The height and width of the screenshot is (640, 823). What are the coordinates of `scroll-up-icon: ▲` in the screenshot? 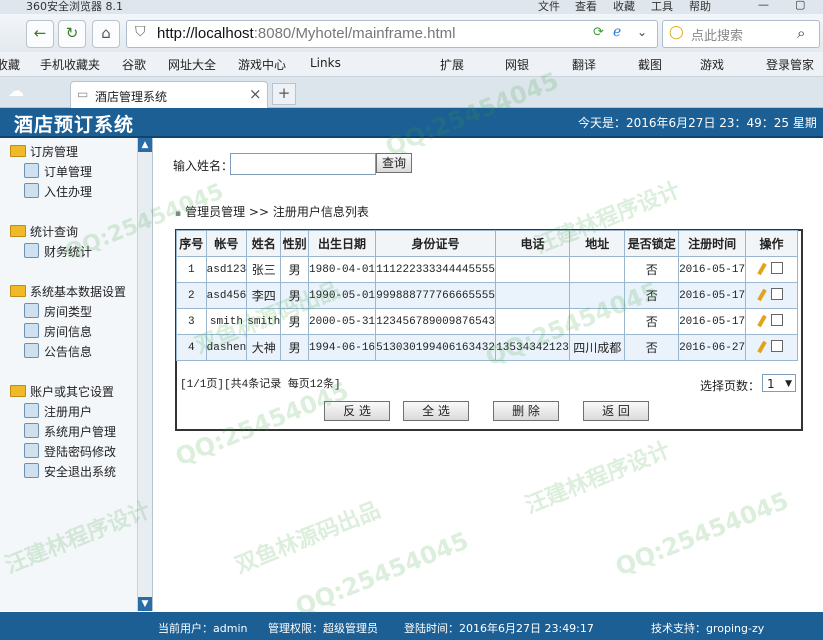 It's located at (145, 145).